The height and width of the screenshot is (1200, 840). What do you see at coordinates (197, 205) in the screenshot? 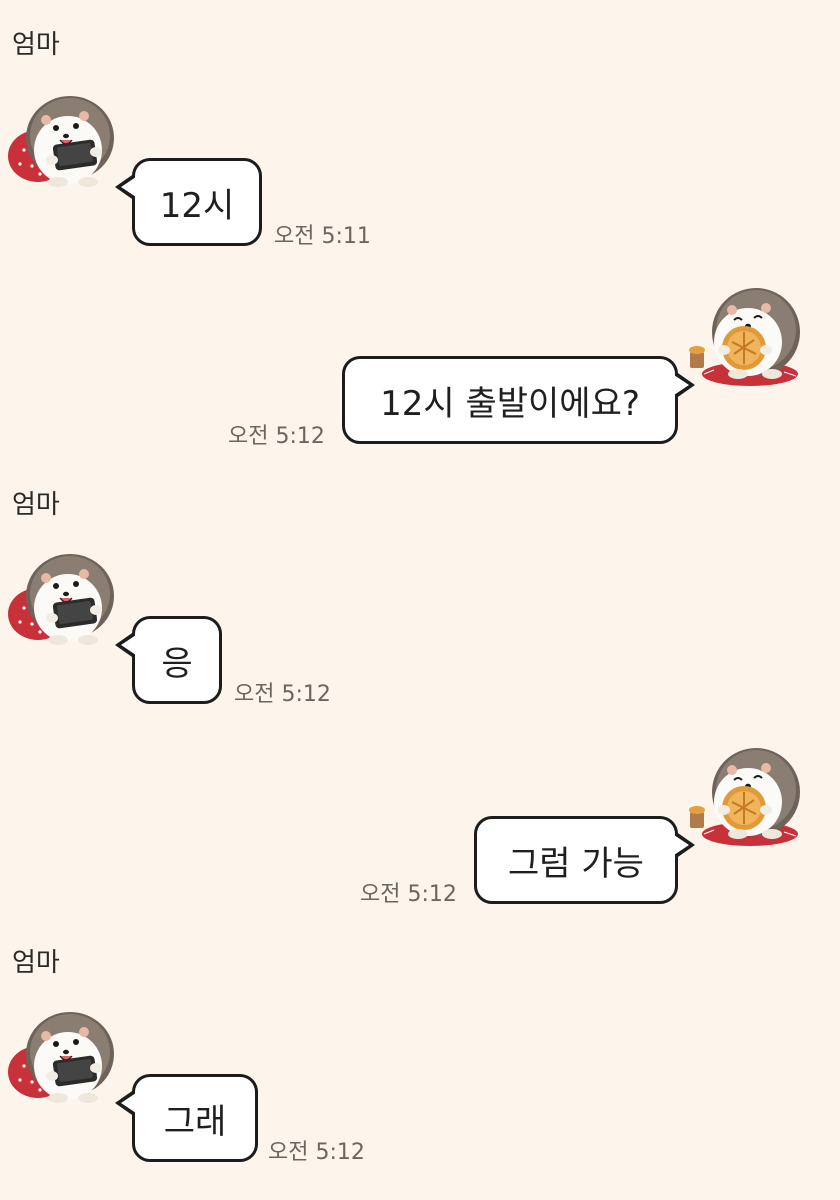
I see `message-text: 12시` at bounding box center [197, 205].